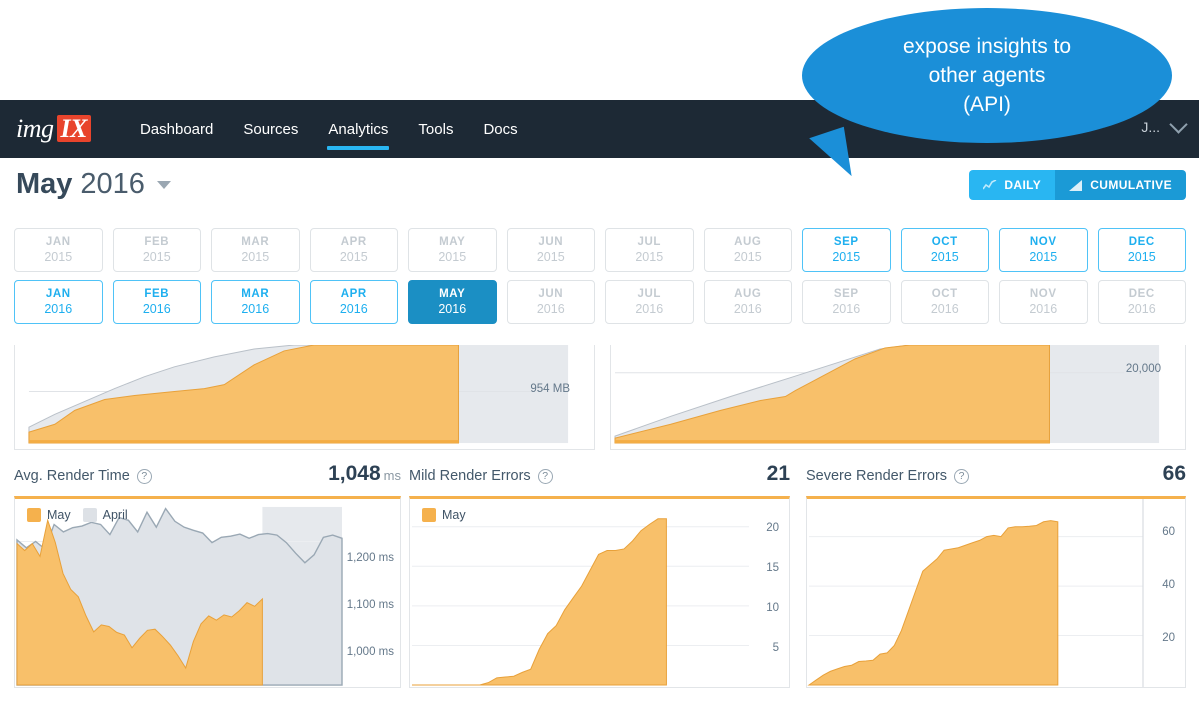 The width and height of the screenshot is (1199, 704). Describe the element at coordinates (1131, 185) in the screenshot. I see `toggle-cumulative-label: CUMULATIVE` at that location.